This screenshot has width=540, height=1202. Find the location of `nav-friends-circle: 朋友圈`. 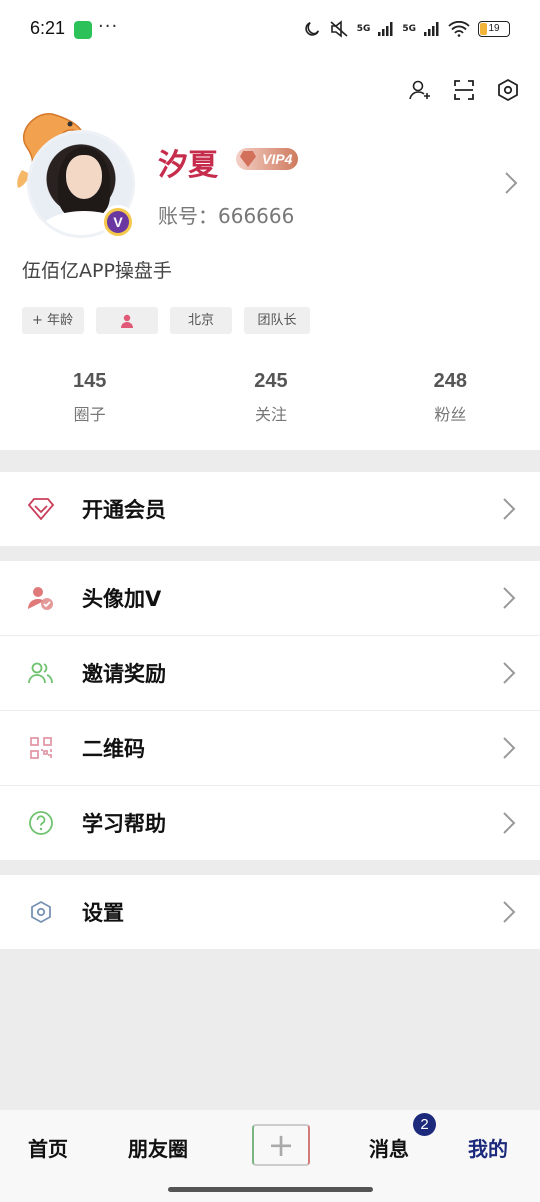

nav-friends-circle: 朋友圈 is located at coordinates (158, 1147).